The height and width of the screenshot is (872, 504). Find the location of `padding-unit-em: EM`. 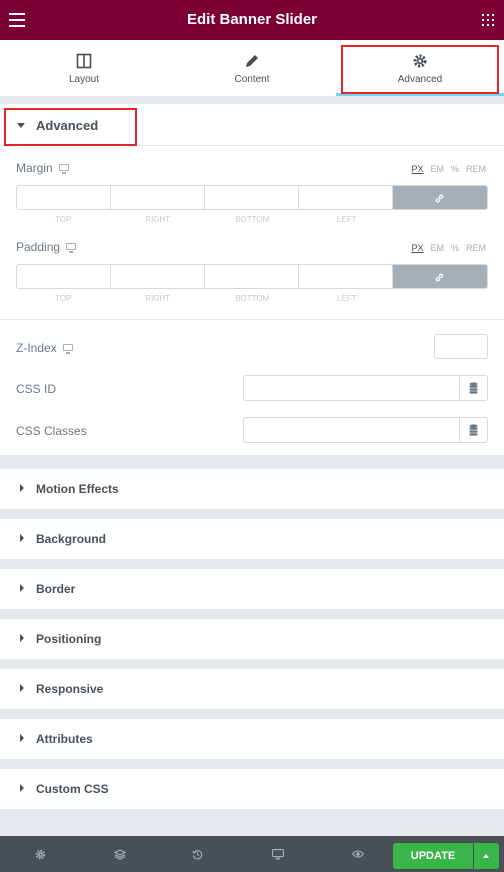

padding-unit-em: EM is located at coordinates (437, 248).